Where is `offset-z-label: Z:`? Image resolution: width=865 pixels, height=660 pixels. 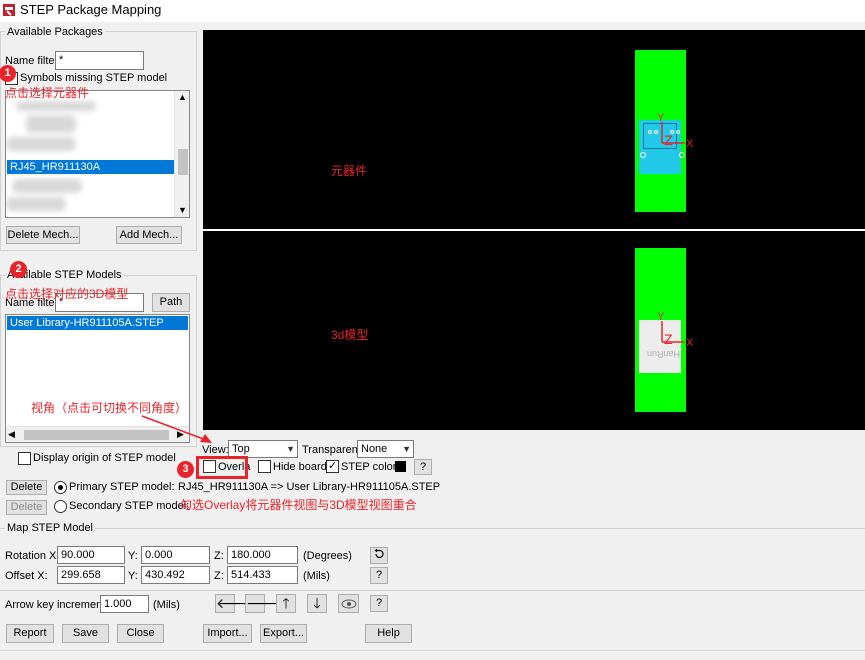
offset-z-label: Z: is located at coordinates (219, 576).